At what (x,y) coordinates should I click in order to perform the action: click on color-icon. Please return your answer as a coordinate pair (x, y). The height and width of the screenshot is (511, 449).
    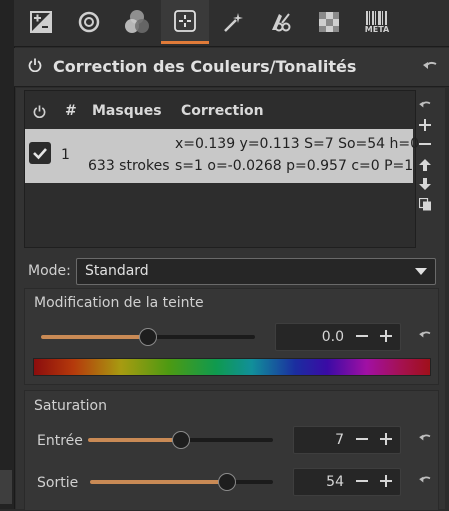
    Looking at the image, I should click on (137, 21).